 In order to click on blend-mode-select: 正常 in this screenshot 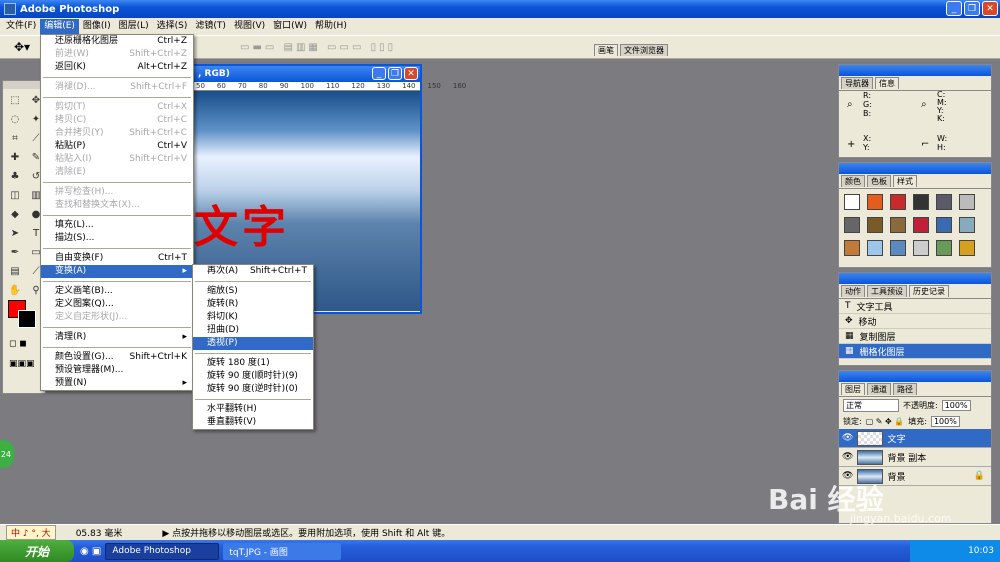, I will do `click(871, 405)`.